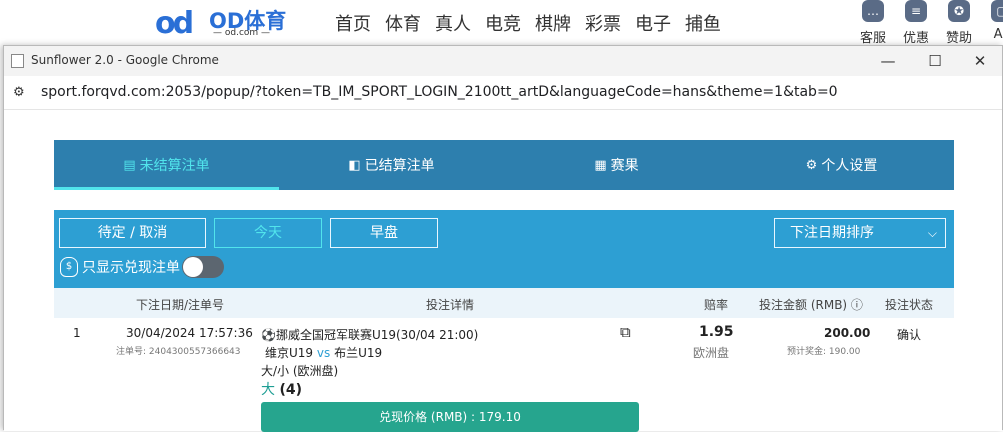 This screenshot has width=1003, height=432. Describe the element at coordinates (193, 267) in the screenshot. I see `toggle-knob` at that location.